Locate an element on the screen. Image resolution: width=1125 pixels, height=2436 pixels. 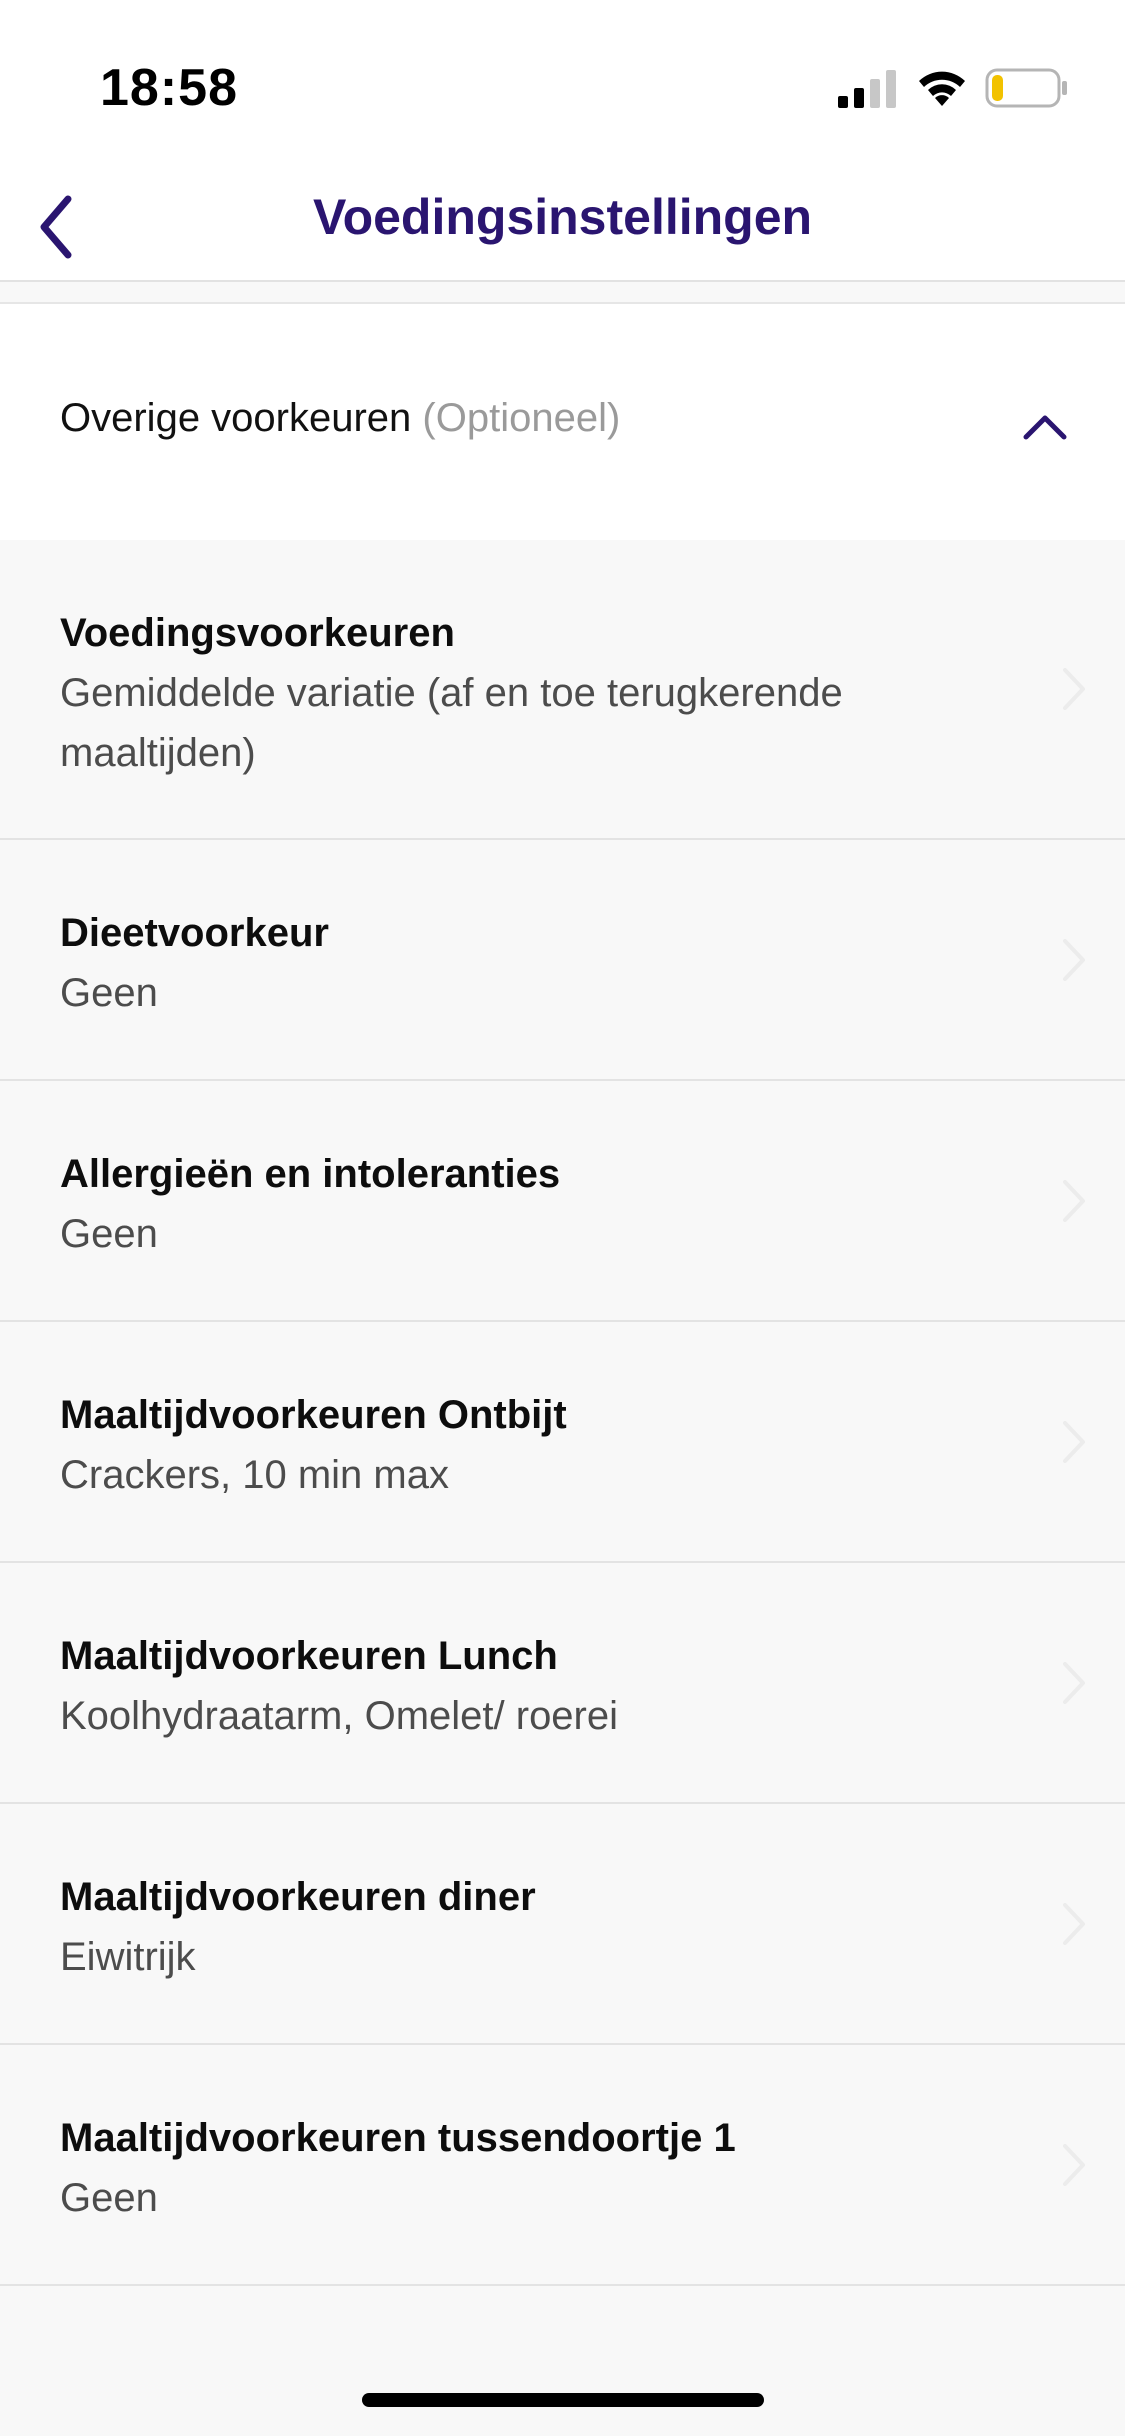
preference-content: Dieetvoorkeur Geen is located at coordinates (532, 963).